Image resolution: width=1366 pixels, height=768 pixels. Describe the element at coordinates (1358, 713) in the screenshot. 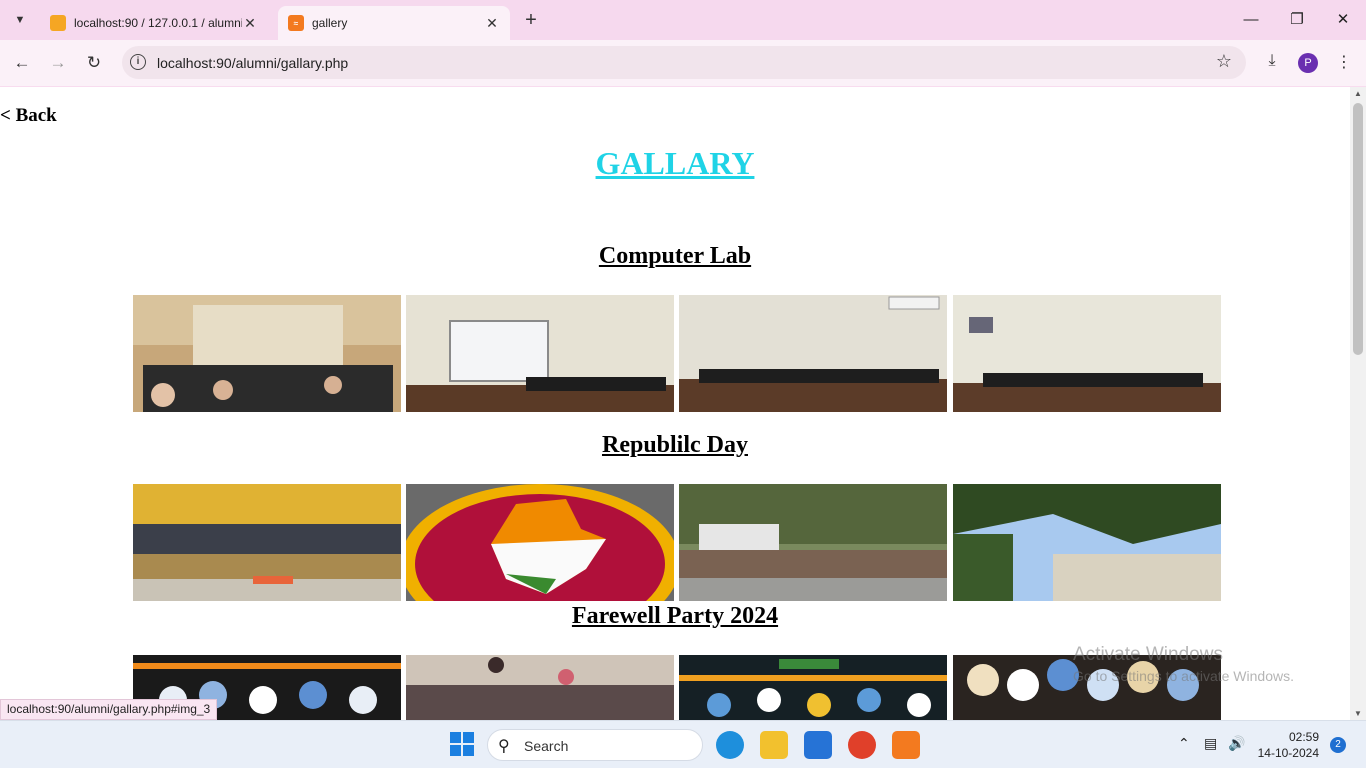

I see `scroll-down-icon: ▼` at that location.